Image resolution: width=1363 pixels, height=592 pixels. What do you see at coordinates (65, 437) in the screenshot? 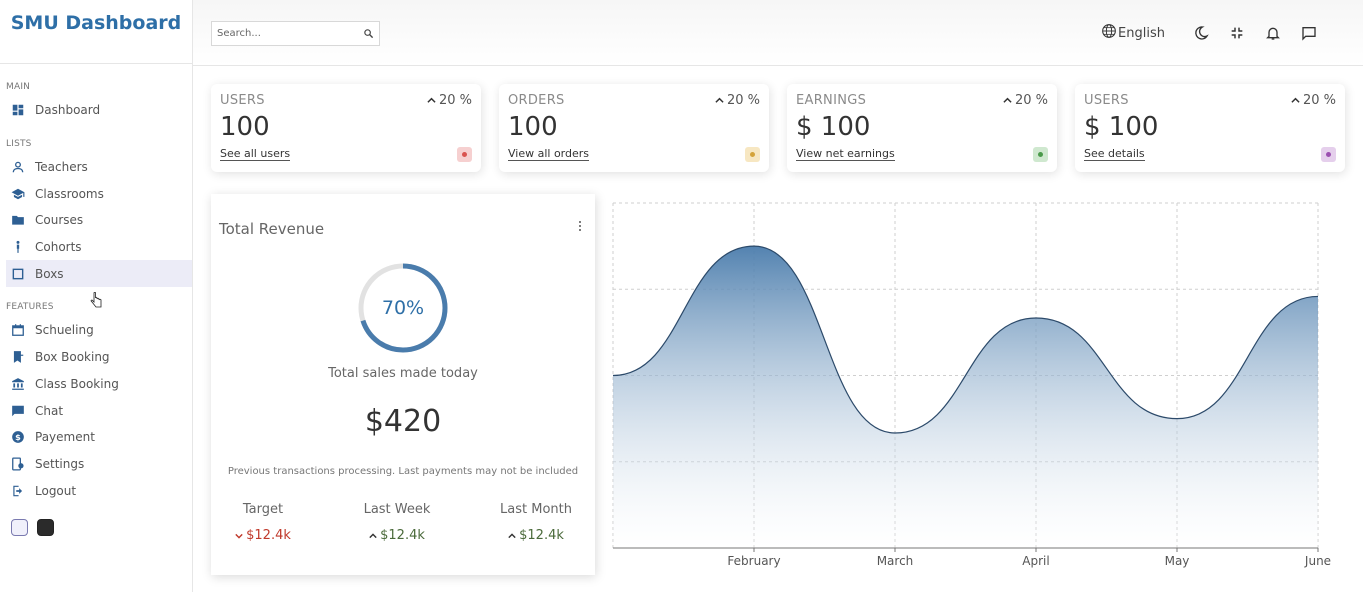
I see `sidebar-item-label: Payement` at bounding box center [65, 437].